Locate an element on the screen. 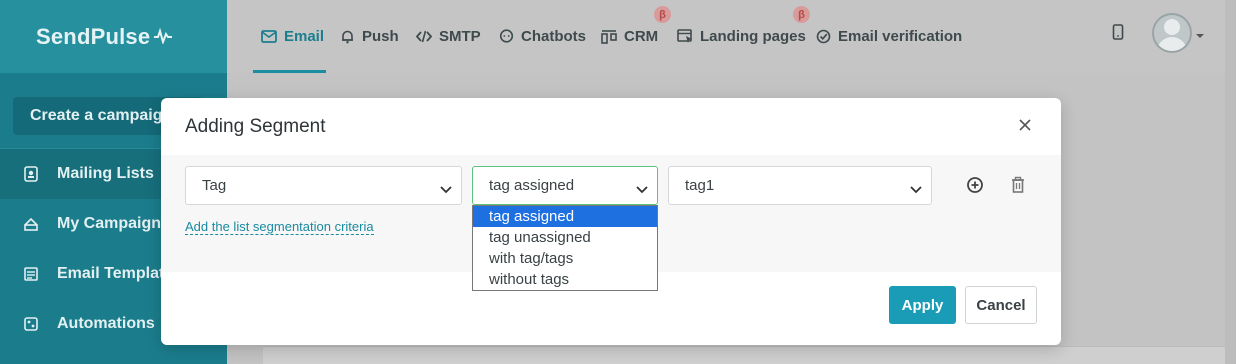 The image size is (1236, 364). tab-crm: CRM is located at coordinates (629, 36).